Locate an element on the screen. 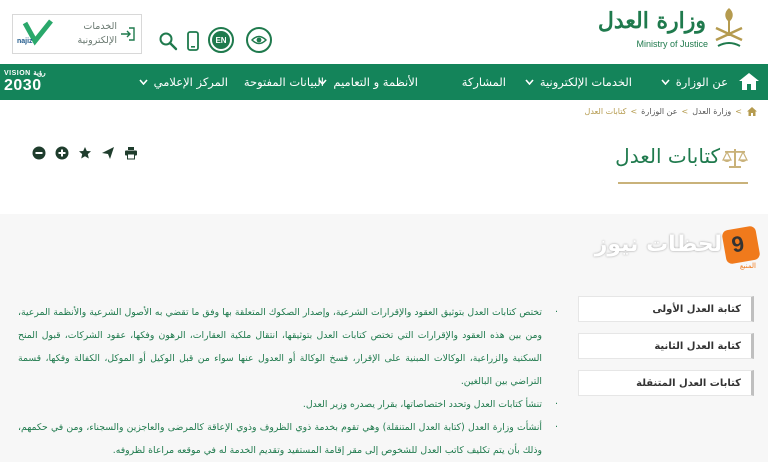  nav-item-regulations: الأنظمة و التعاميم is located at coordinates (368, 82).